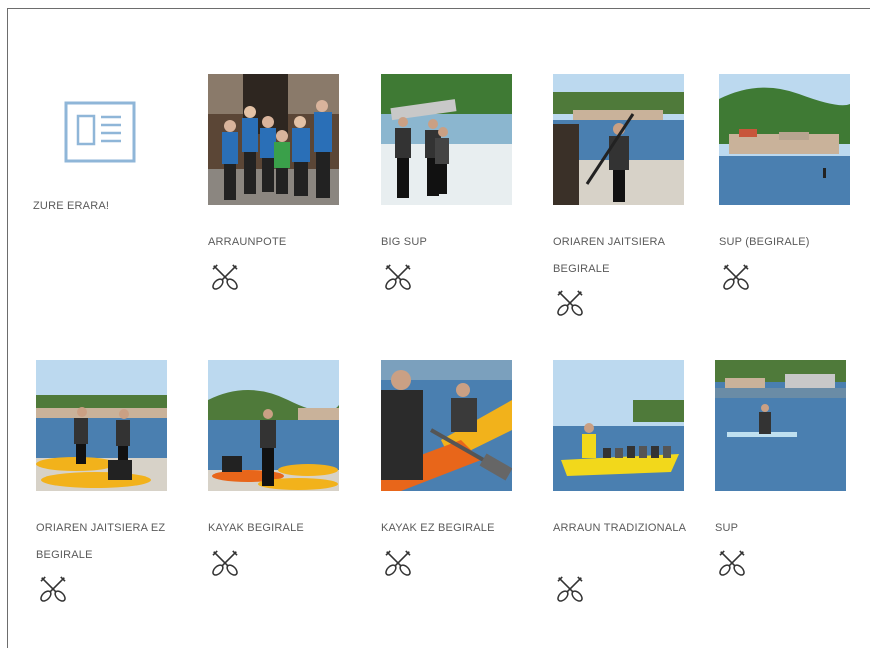  What do you see at coordinates (283, 242) in the screenshot?
I see `activity-title: ARRAUNPOTE` at bounding box center [283, 242].